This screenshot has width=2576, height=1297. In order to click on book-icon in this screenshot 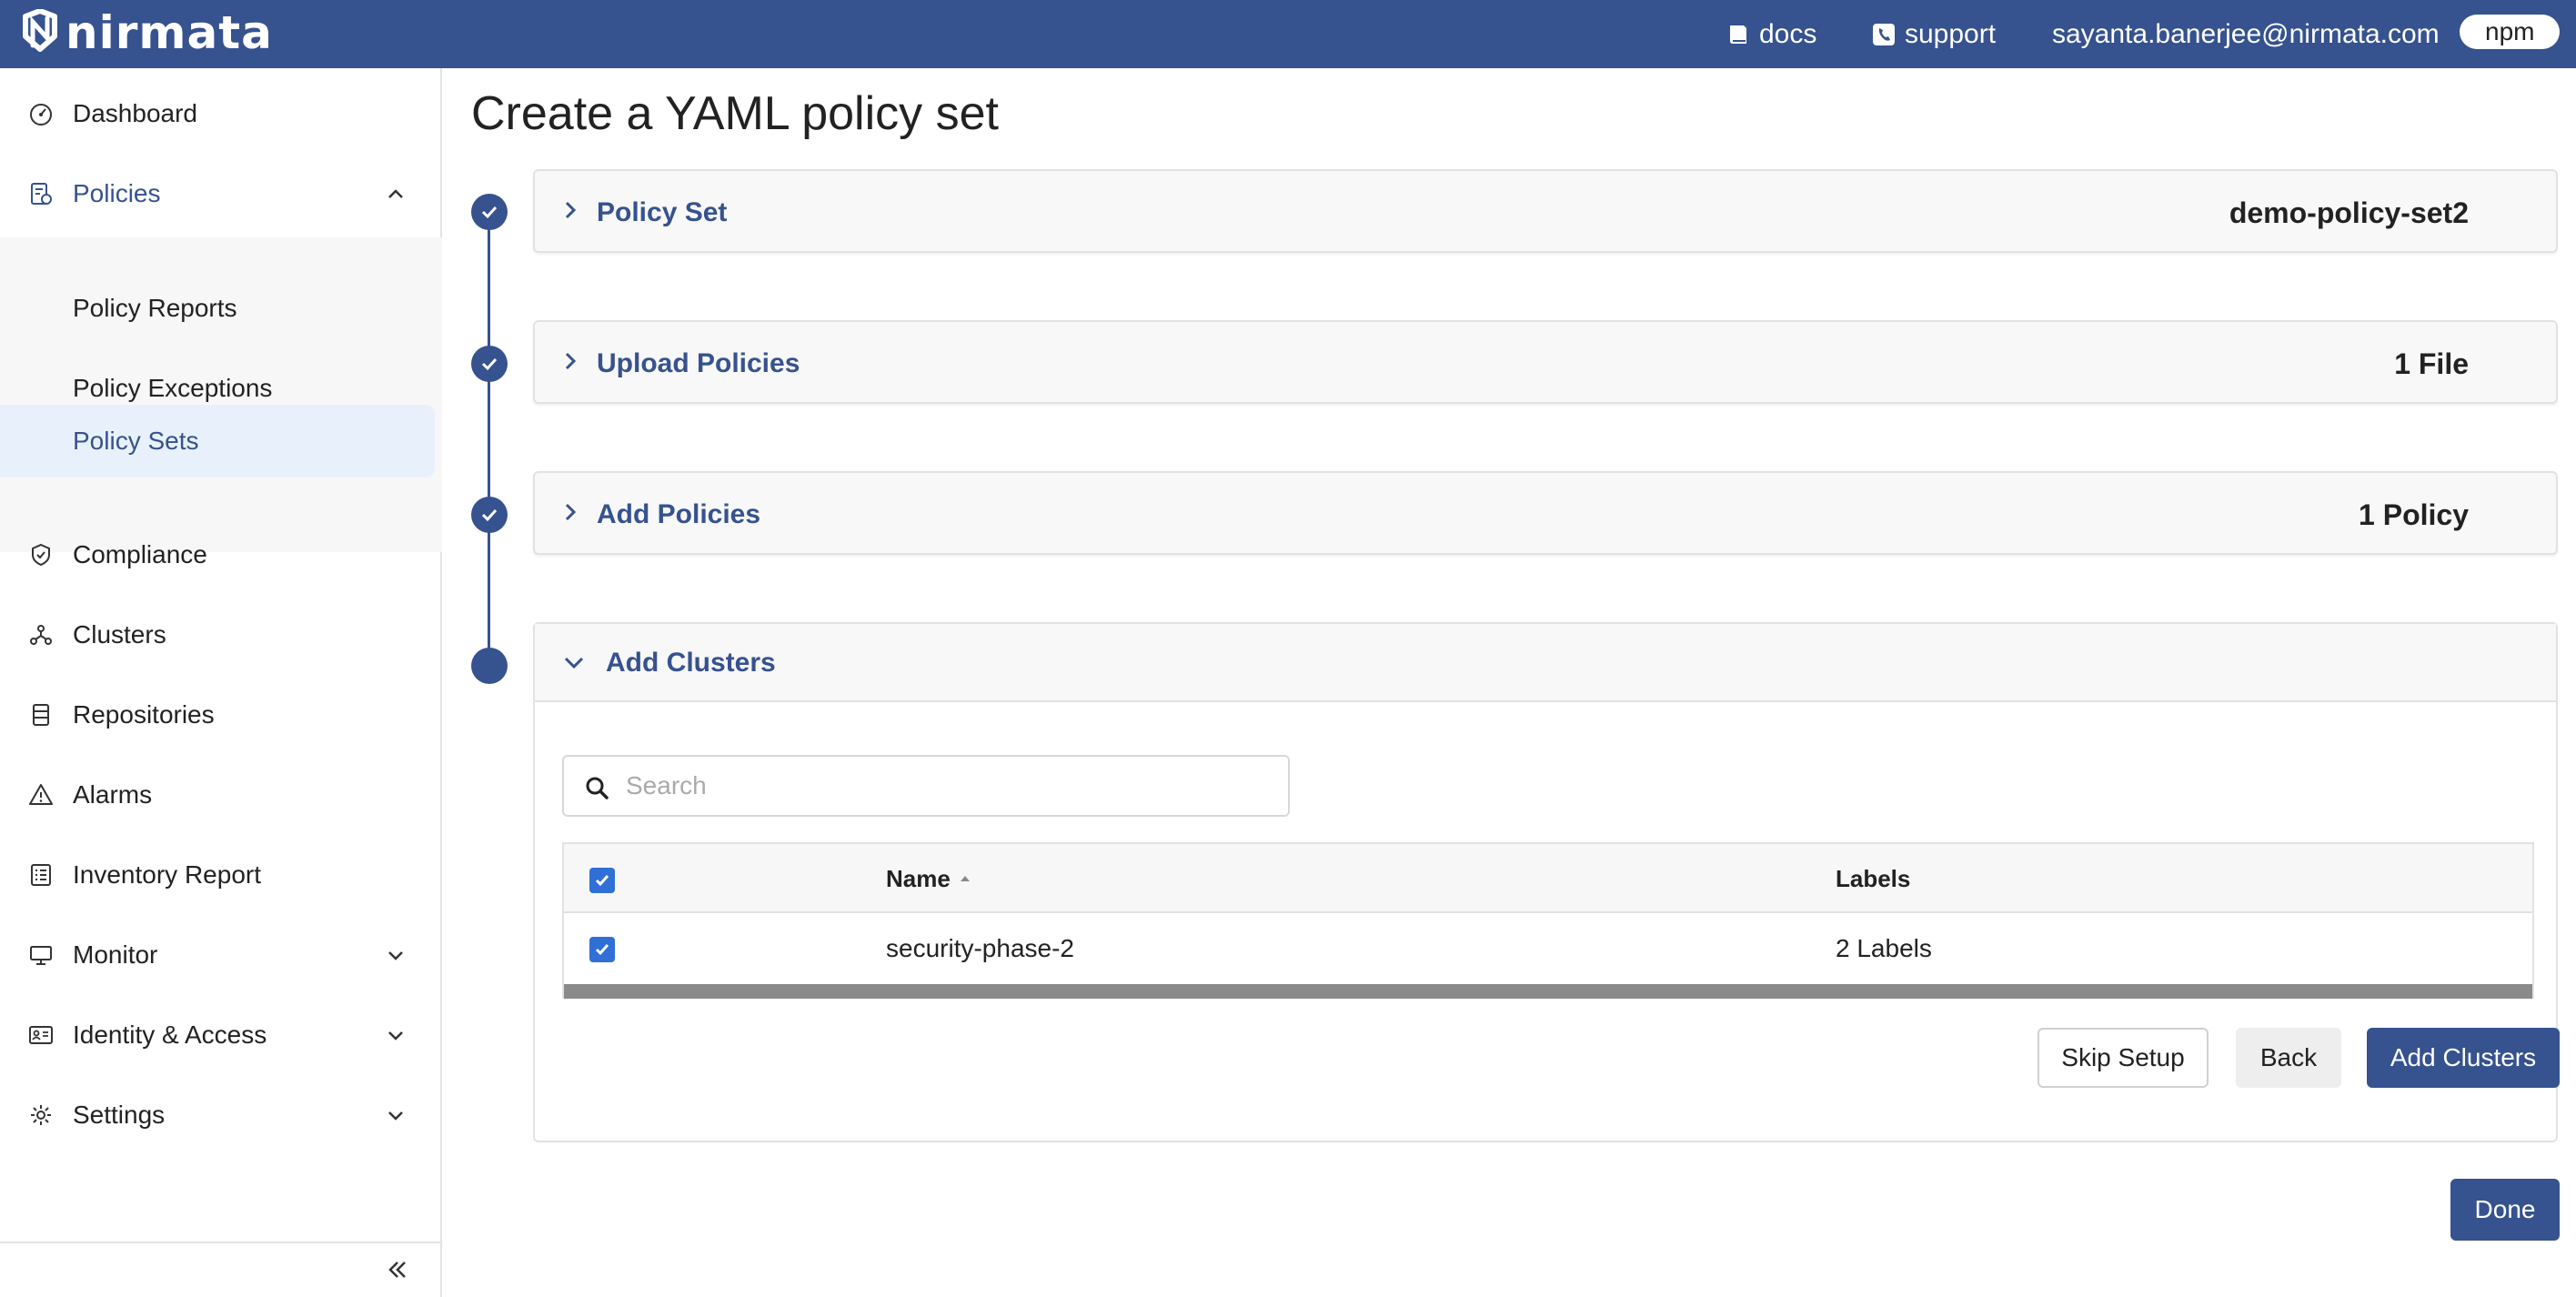, I will do `click(1738, 35)`.